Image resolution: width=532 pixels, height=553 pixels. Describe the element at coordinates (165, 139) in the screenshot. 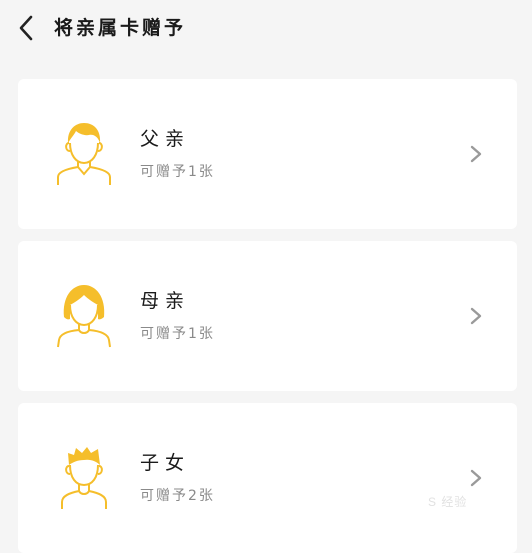

I see `relative-name: 父亲` at that location.